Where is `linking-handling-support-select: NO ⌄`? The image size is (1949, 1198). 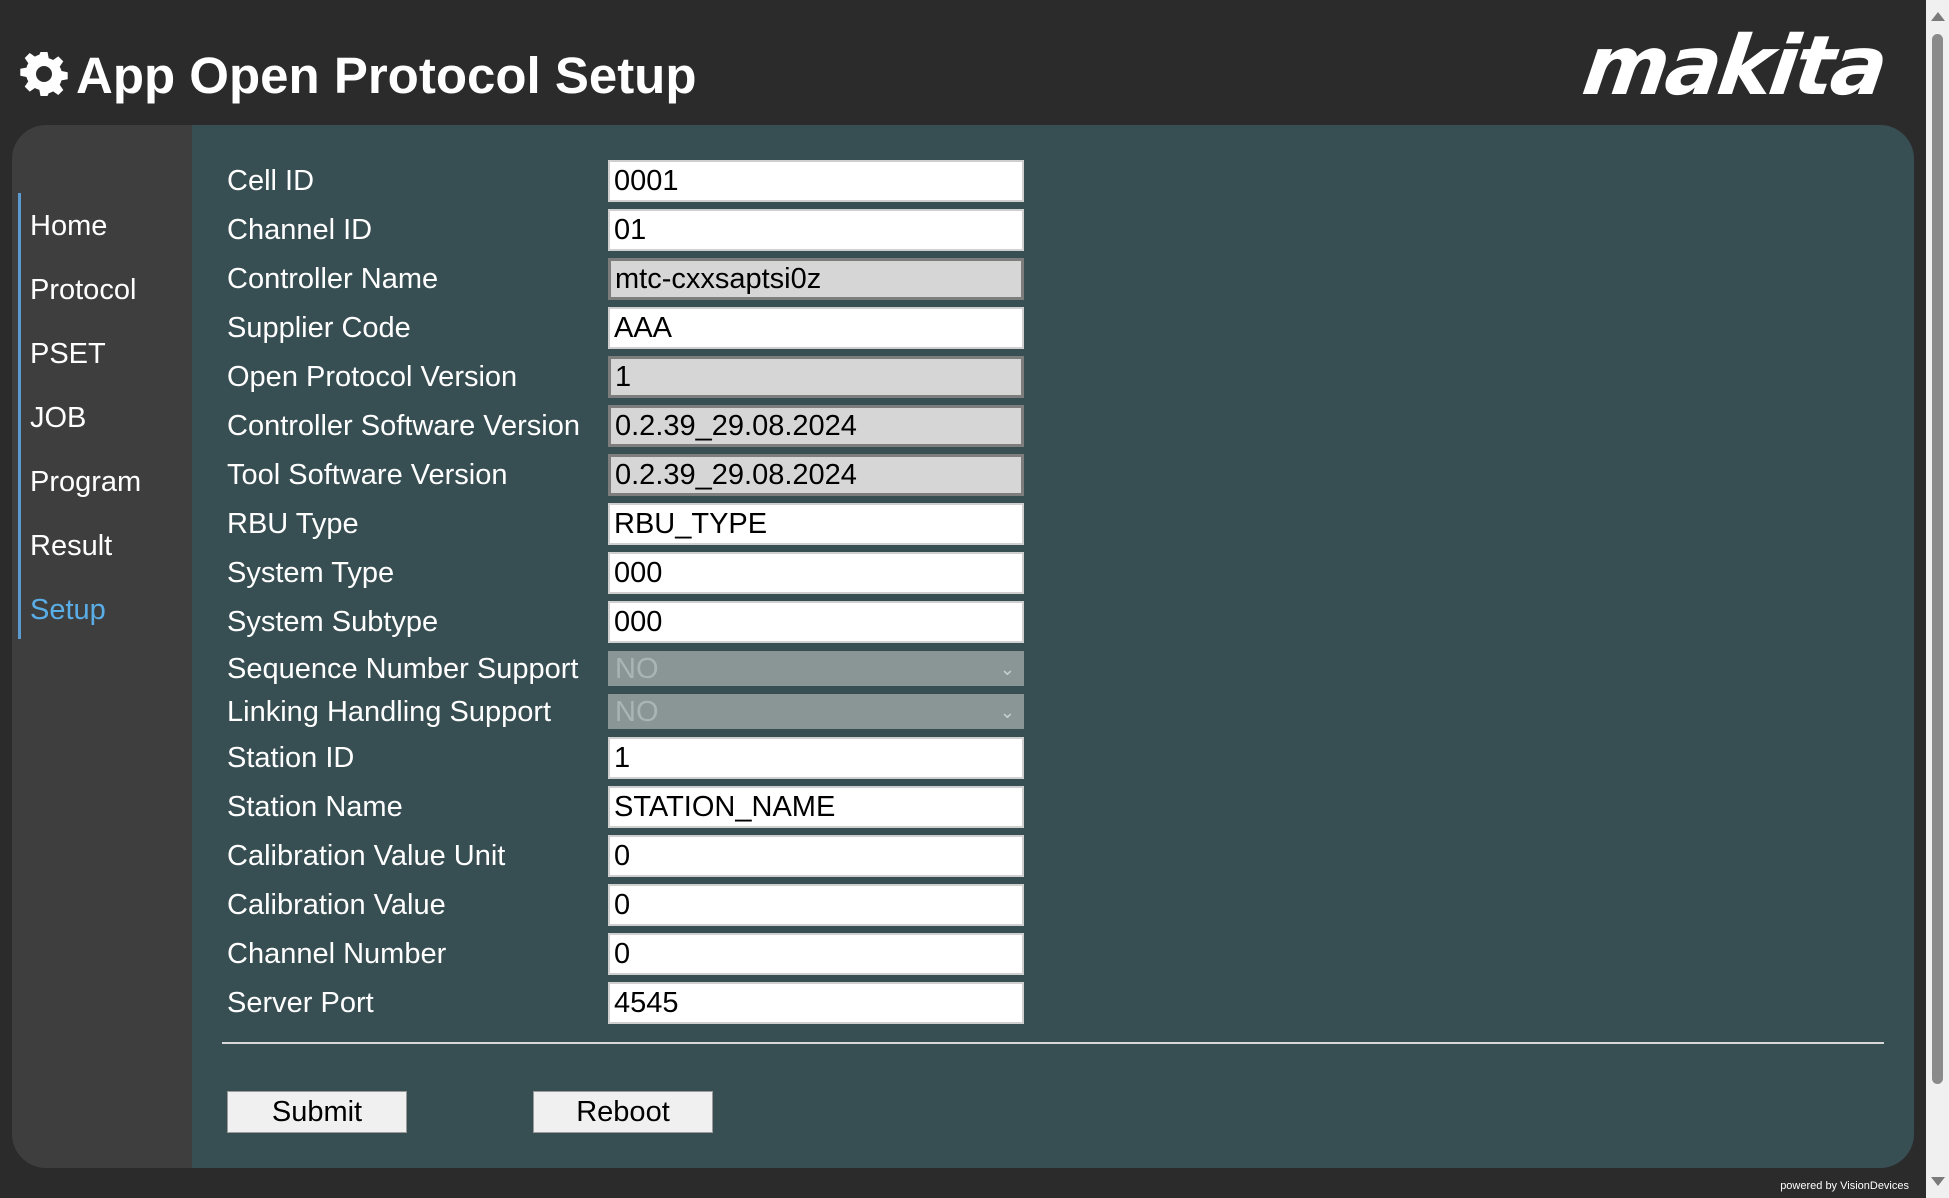 linking-handling-support-select: NO ⌄ is located at coordinates (816, 711).